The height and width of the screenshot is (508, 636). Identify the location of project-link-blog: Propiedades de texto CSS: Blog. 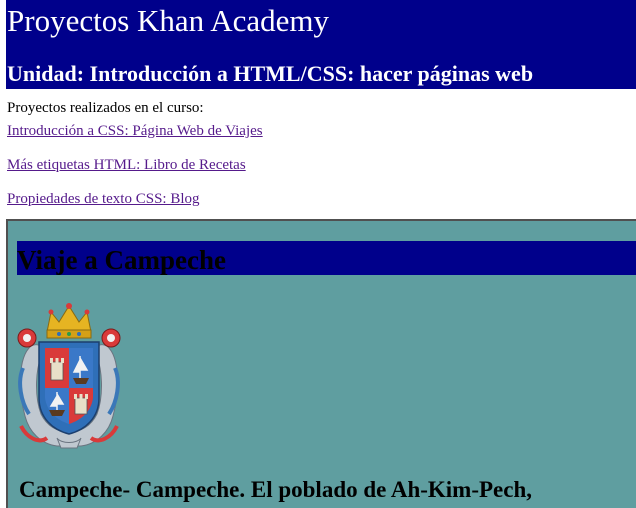
(103, 199).